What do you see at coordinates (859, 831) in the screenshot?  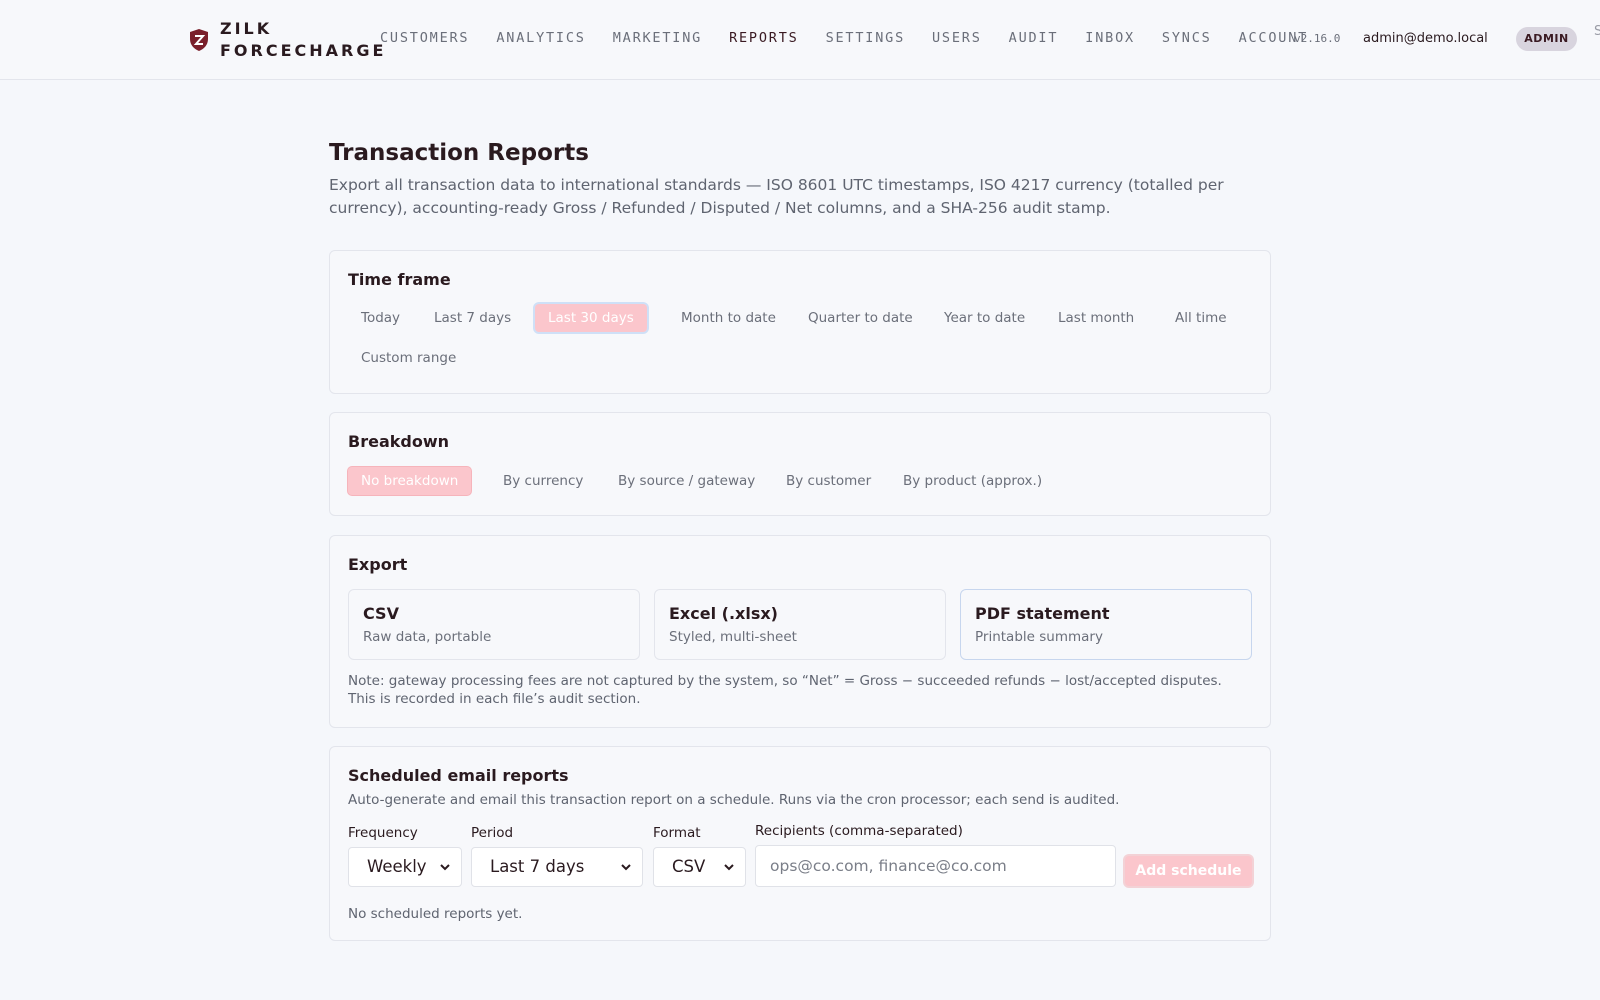 I see `recipients-label: Recipients (comma-separated)` at bounding box center [859, 831].